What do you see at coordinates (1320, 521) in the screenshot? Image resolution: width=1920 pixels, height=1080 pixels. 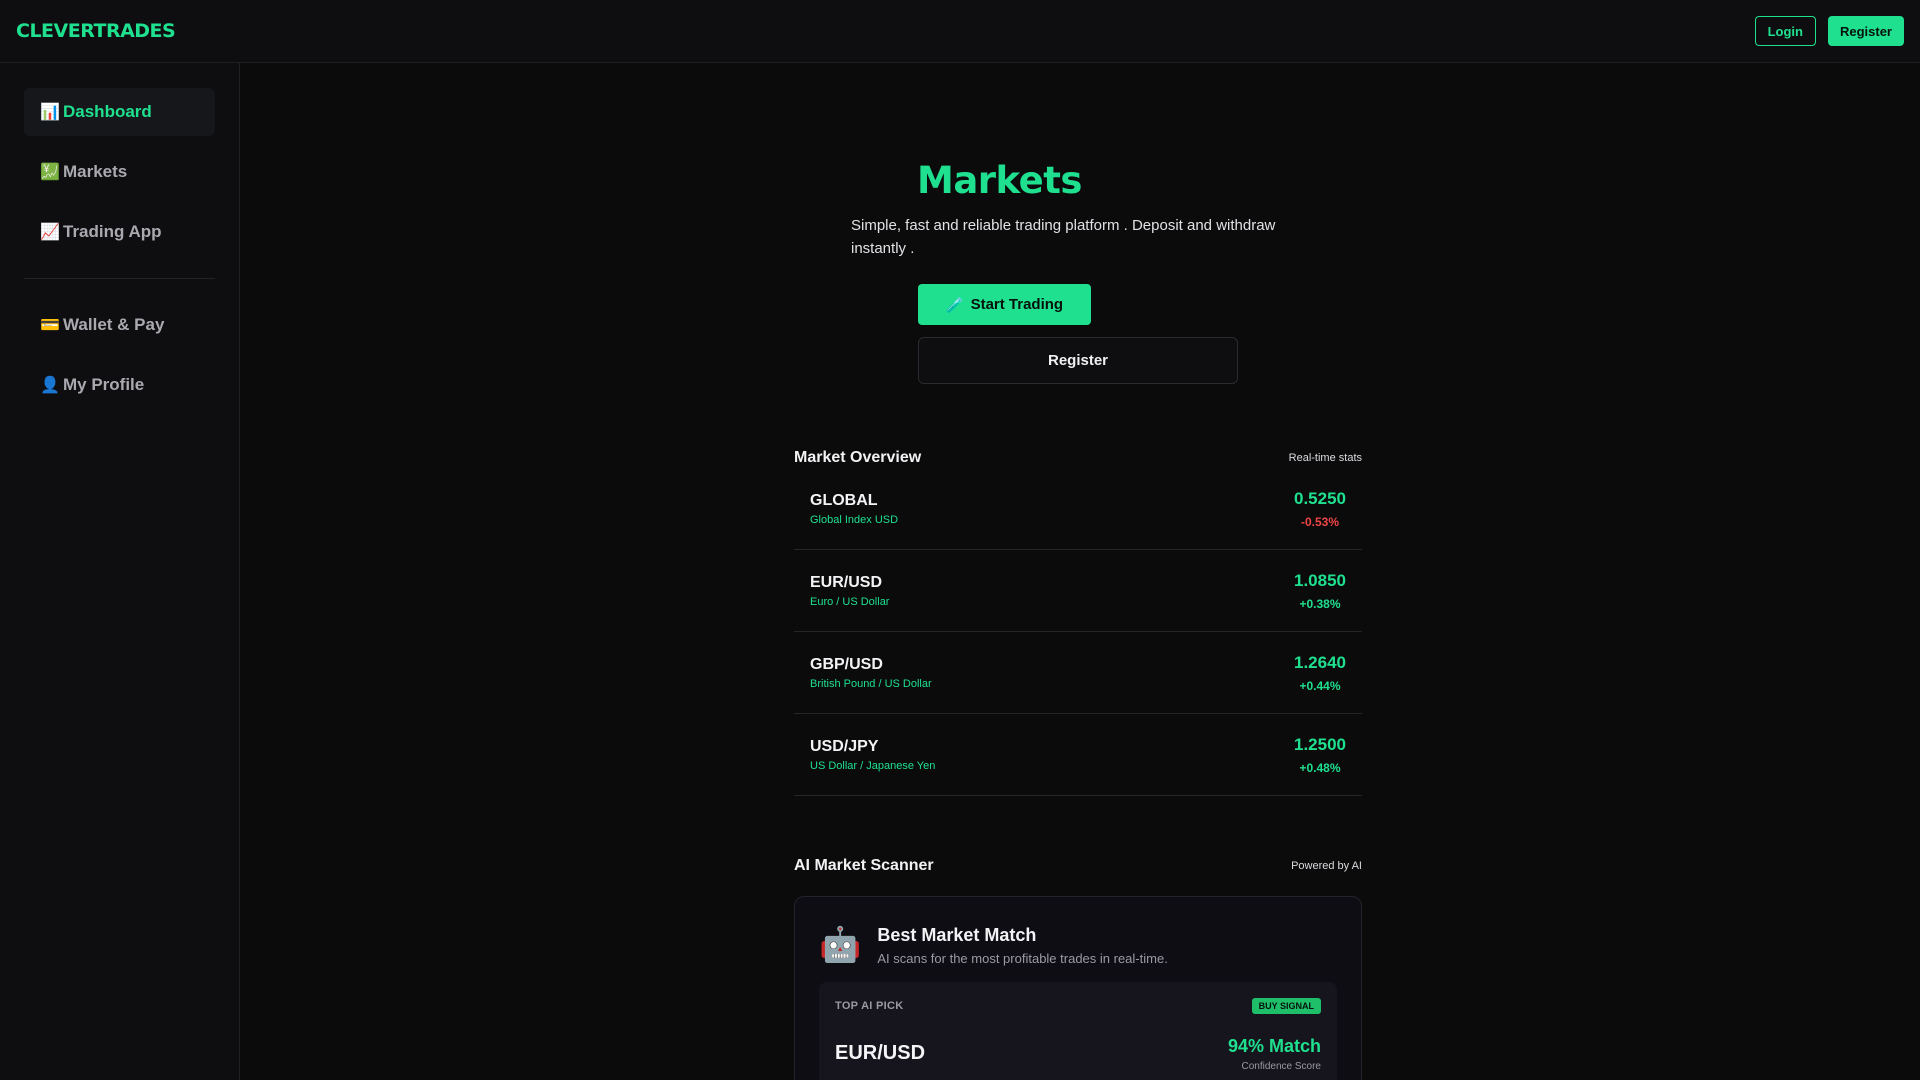 I see `market-change: -0.53%` at bounding box center [1320, 521].